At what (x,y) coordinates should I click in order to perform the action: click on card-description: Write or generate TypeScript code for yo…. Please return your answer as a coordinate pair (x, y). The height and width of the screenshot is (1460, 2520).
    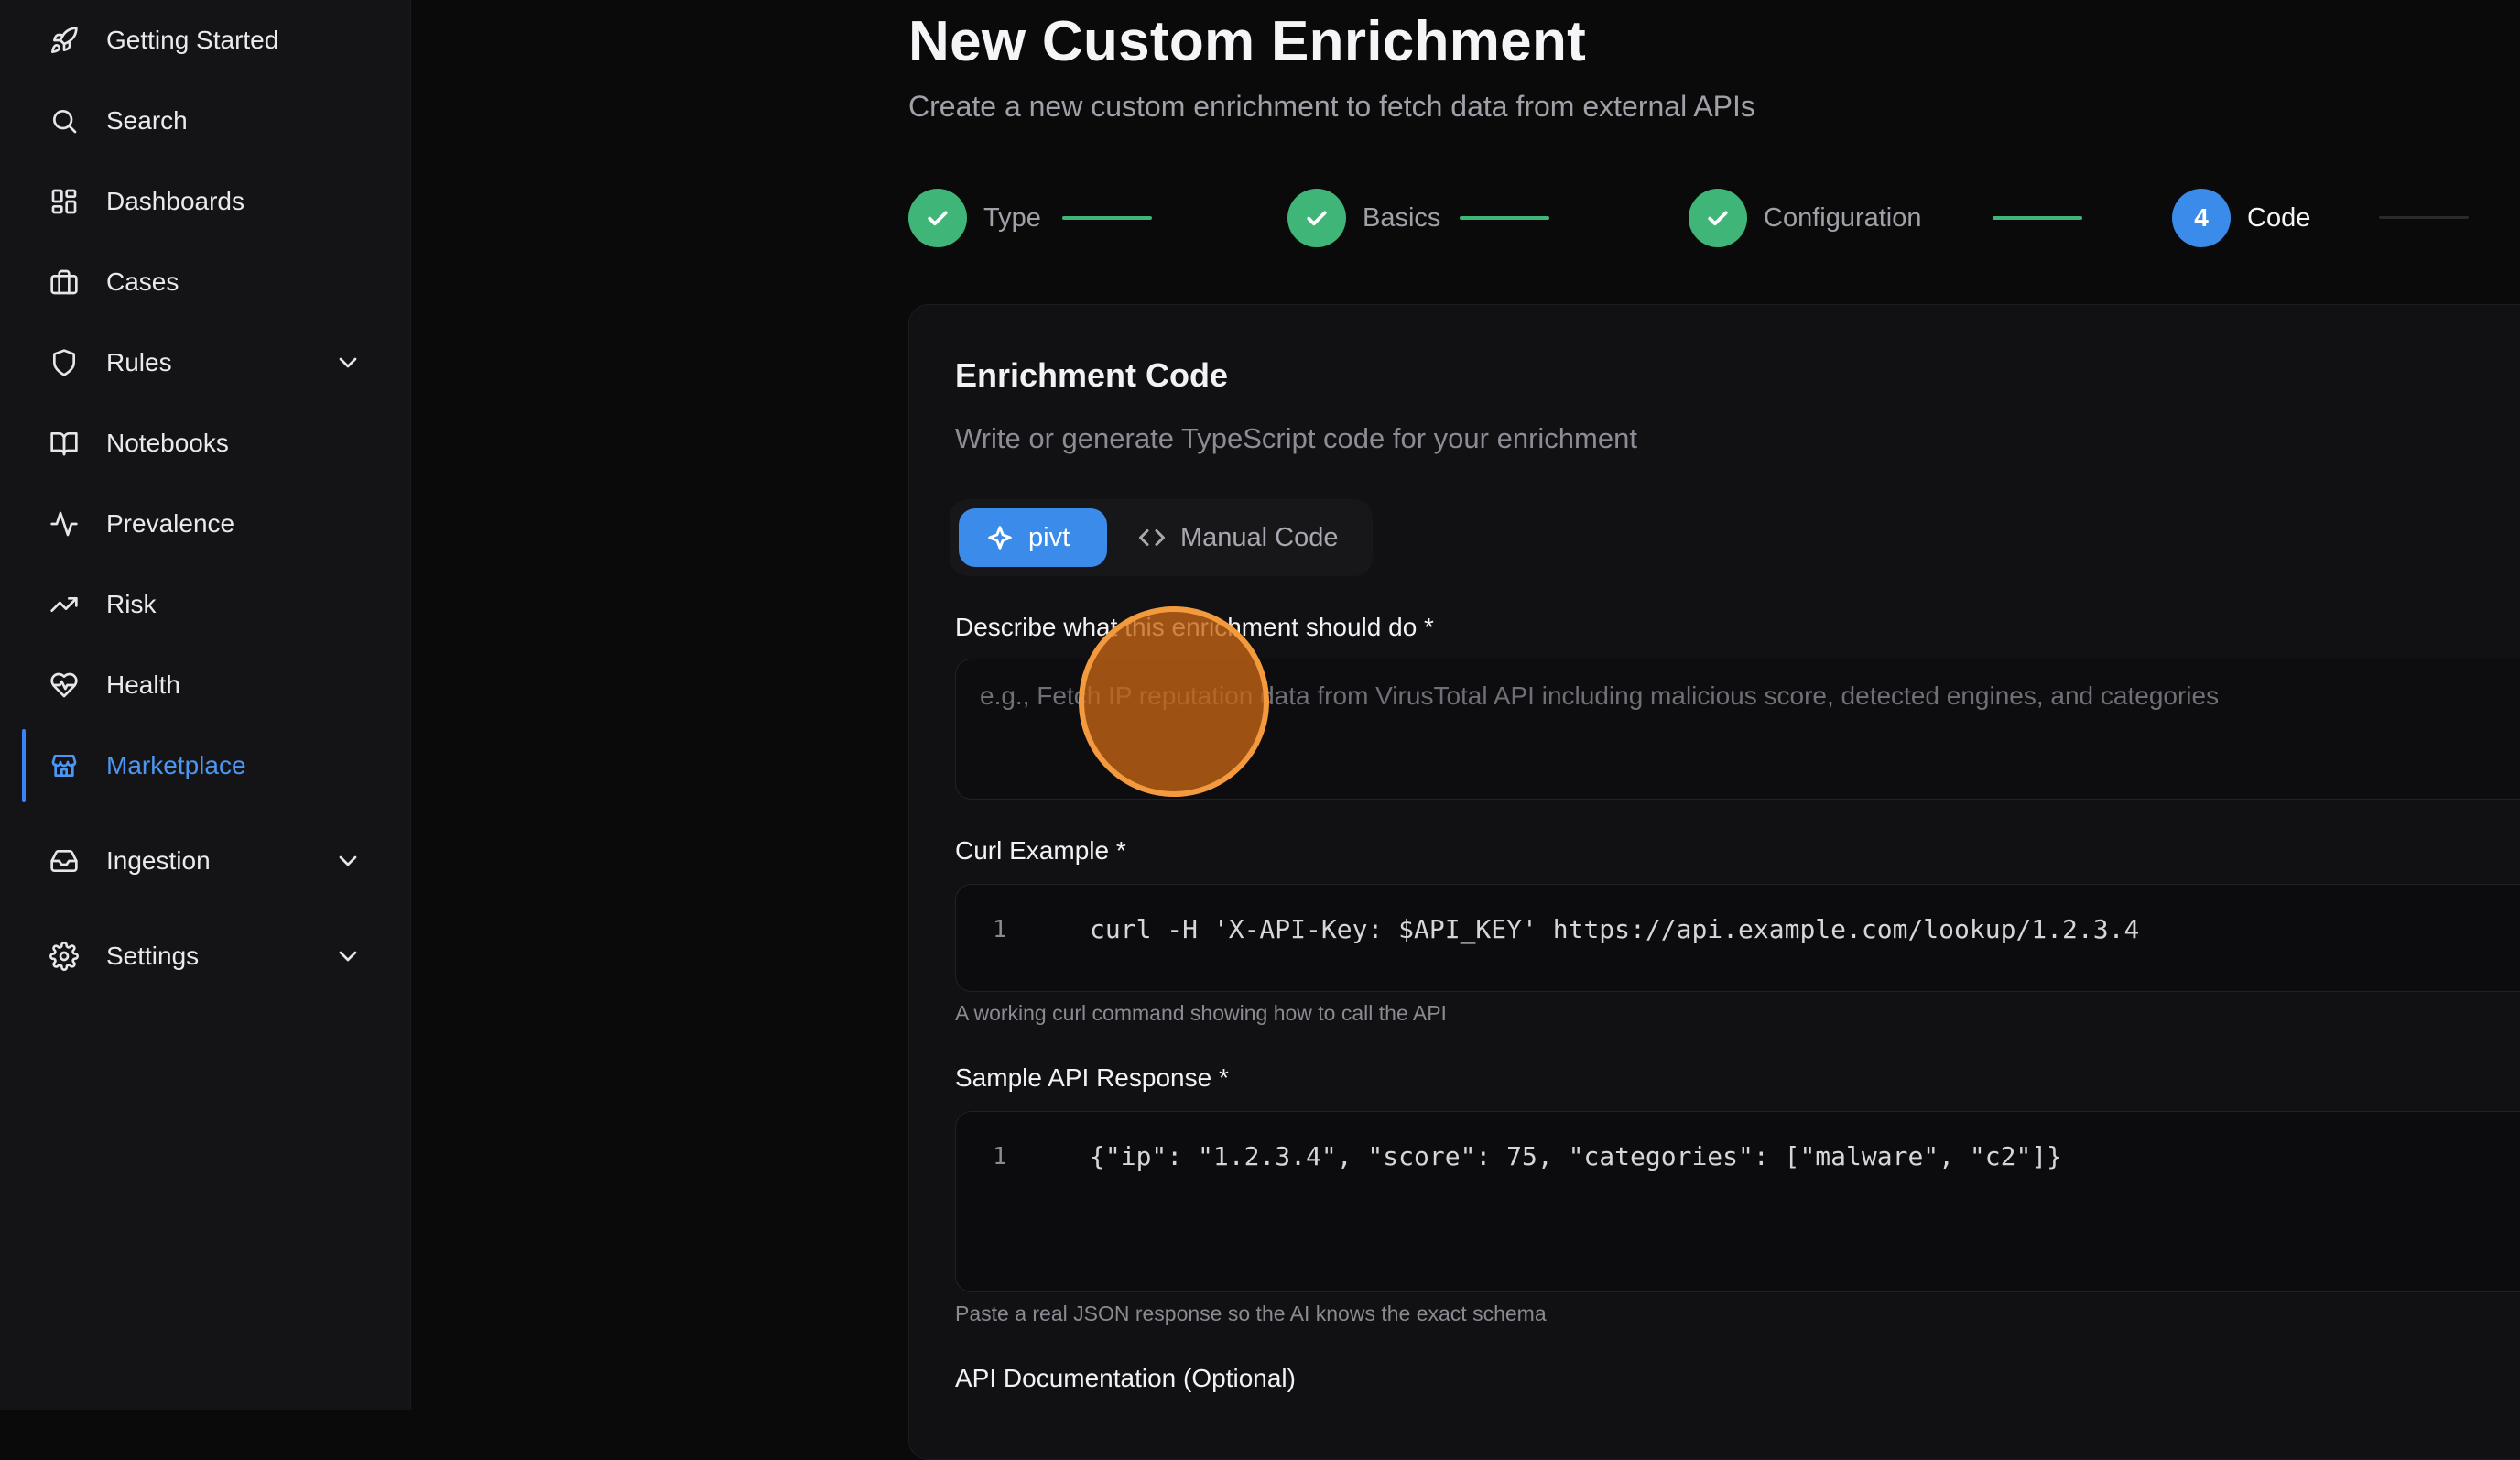
    Looking at the image, I should click on (1296, 438).